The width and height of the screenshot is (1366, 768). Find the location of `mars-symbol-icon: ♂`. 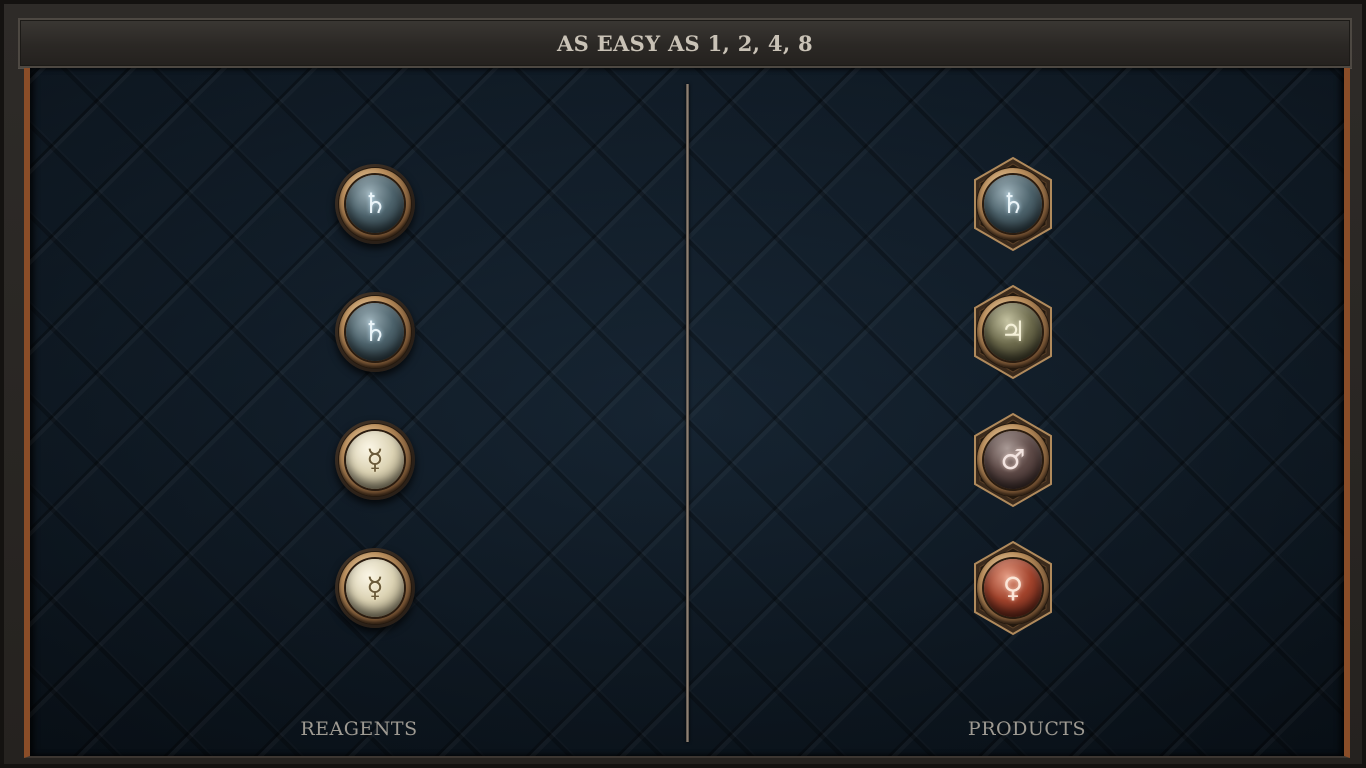

mars-symbol-icon: ♂ is located at coordinates (1013, 459).